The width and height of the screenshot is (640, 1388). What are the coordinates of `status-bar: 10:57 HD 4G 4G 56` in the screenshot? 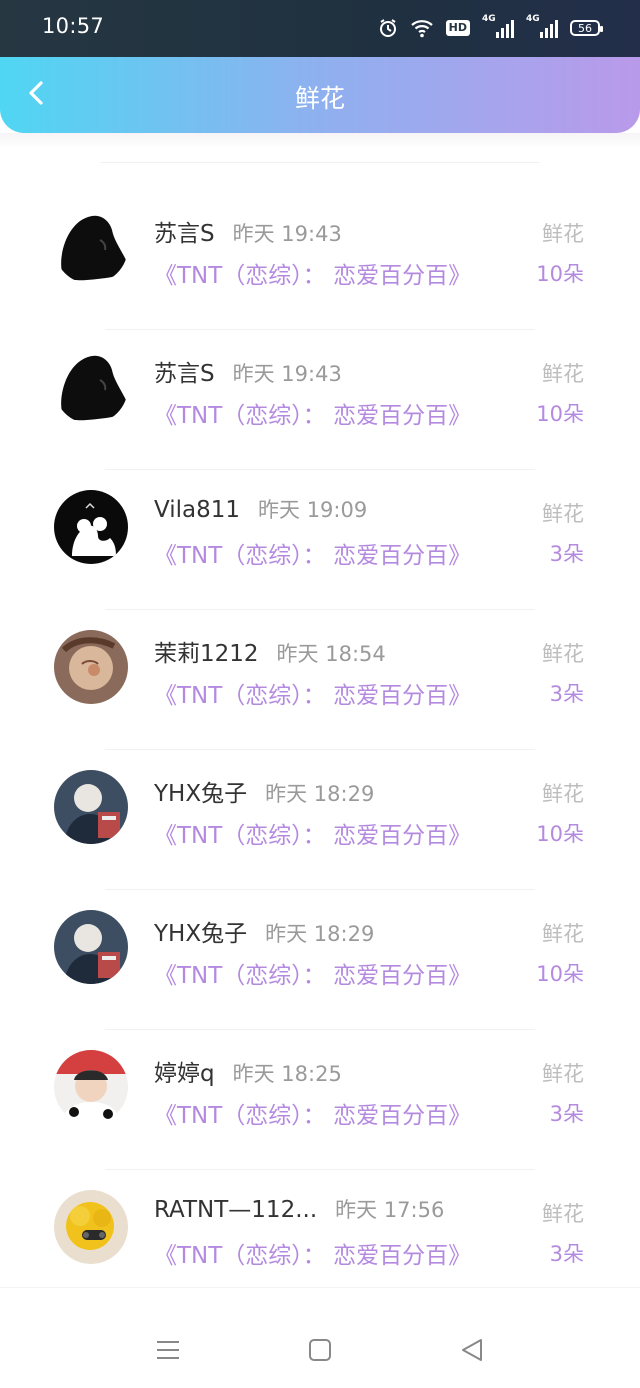 It's located at (320, 28).